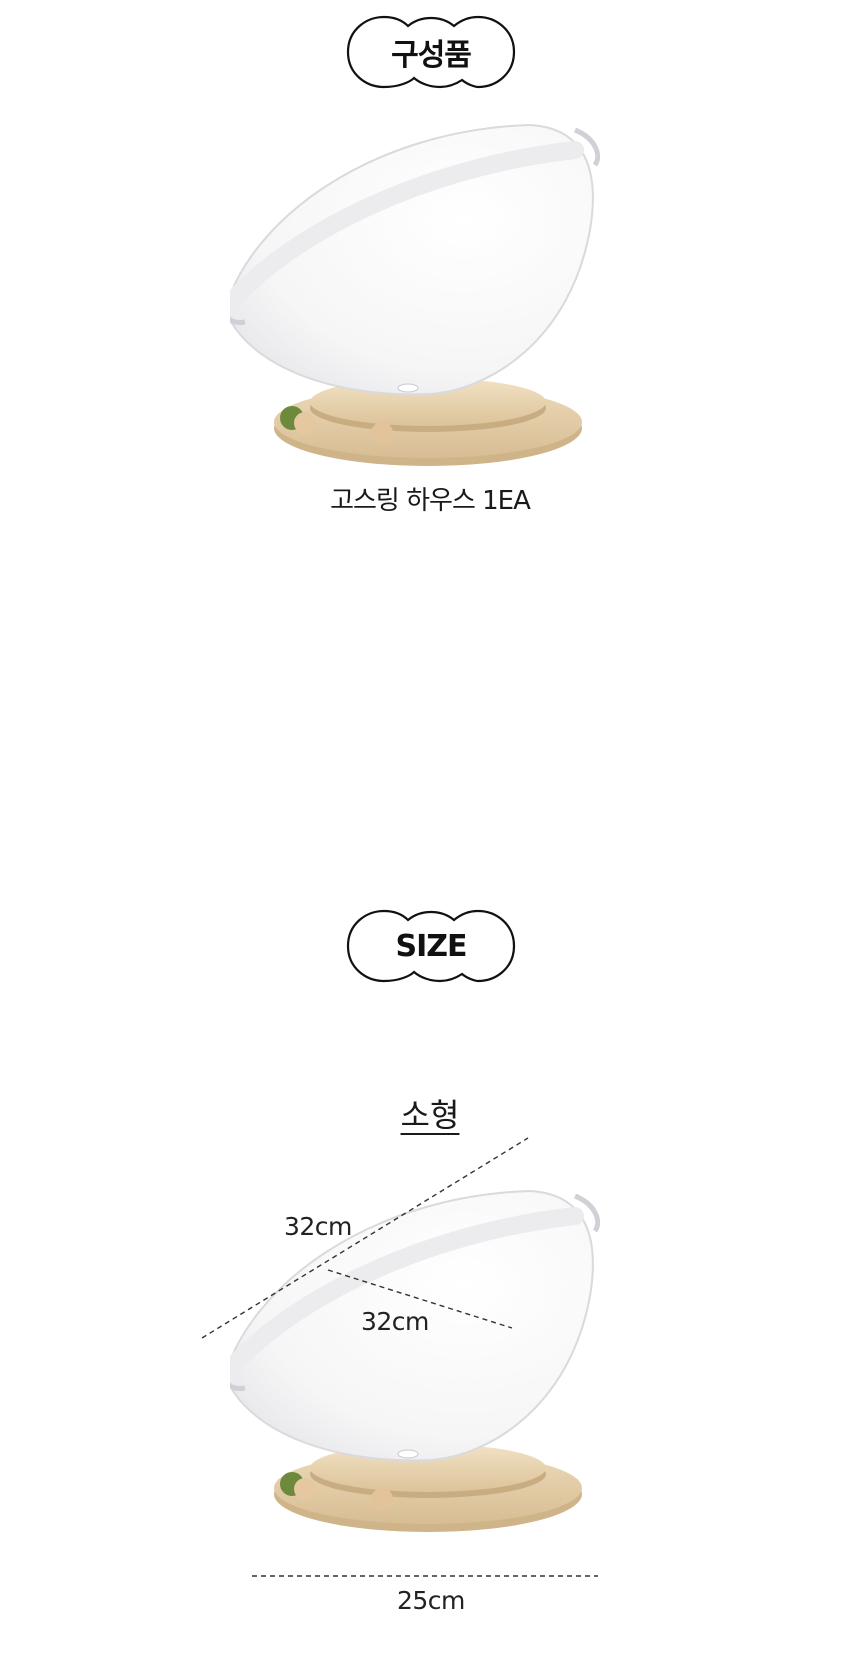  I want to click on depth-dimension-label: 32cm, so click(395, 1321).